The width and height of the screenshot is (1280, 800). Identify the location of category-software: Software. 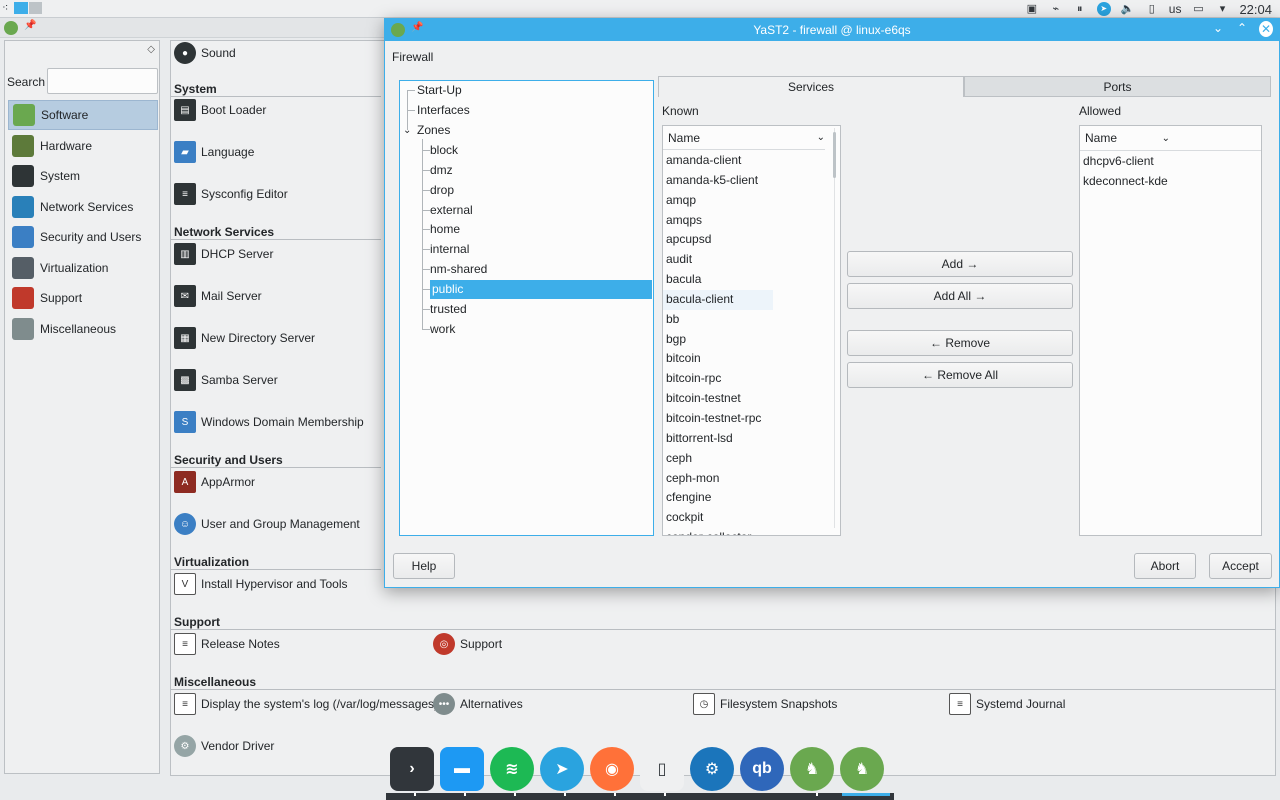
(83, 115).